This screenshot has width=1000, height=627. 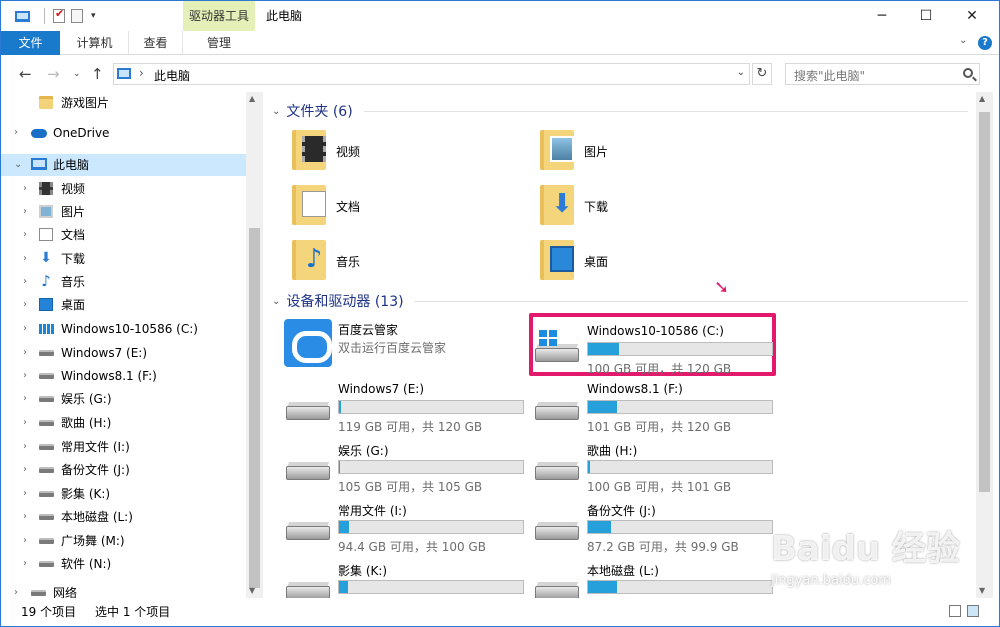 I want to click on close-button: ✕, so click(x=972, y=16).